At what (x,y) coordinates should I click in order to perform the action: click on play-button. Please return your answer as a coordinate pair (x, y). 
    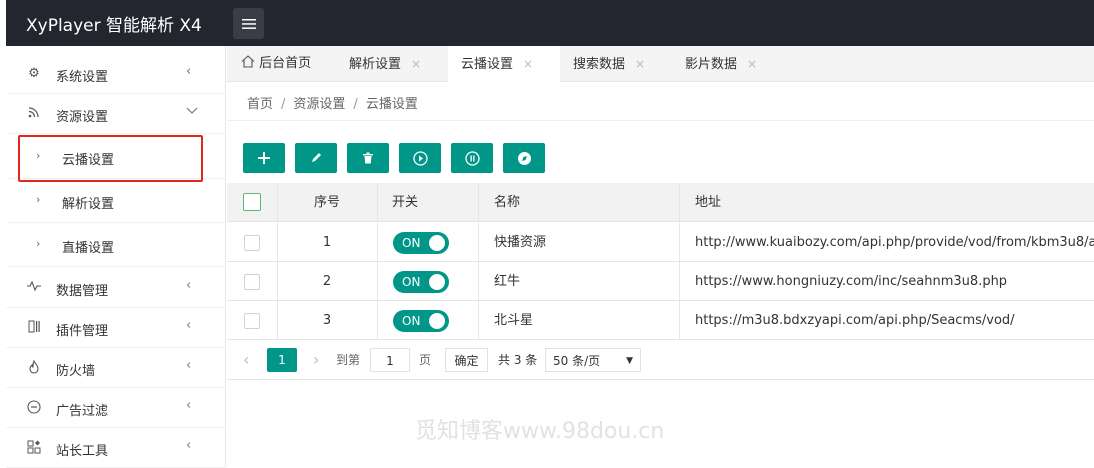
    Looking at the image, I should click on (420, 158).